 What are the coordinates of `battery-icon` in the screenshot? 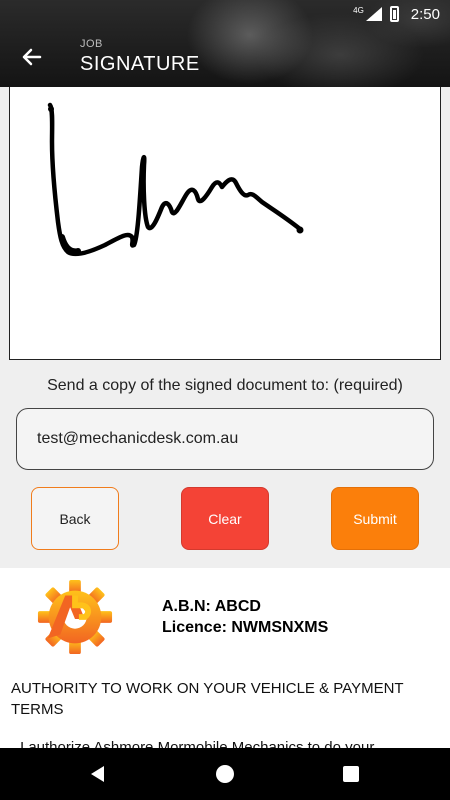 It's located at (394, 14).